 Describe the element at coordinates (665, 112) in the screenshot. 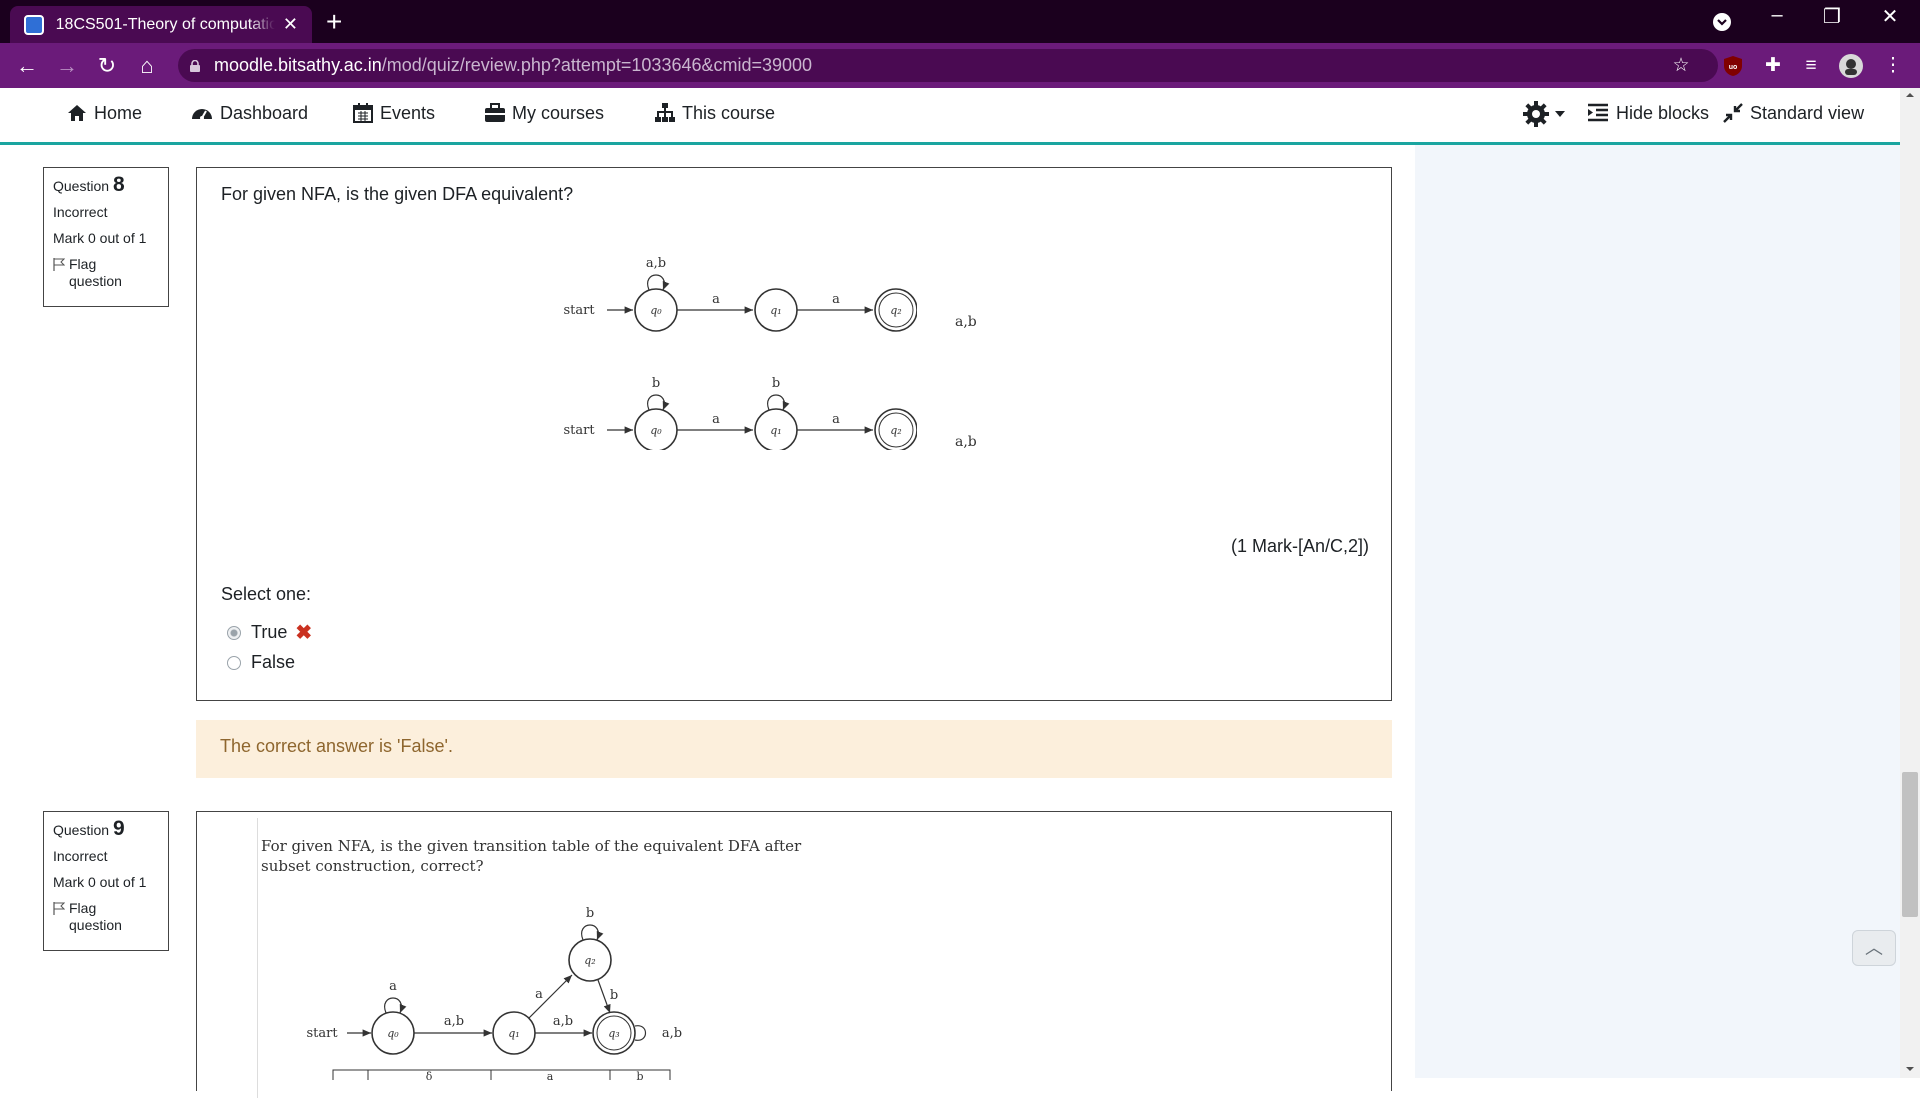

I see `sitemap-icon` at that location.